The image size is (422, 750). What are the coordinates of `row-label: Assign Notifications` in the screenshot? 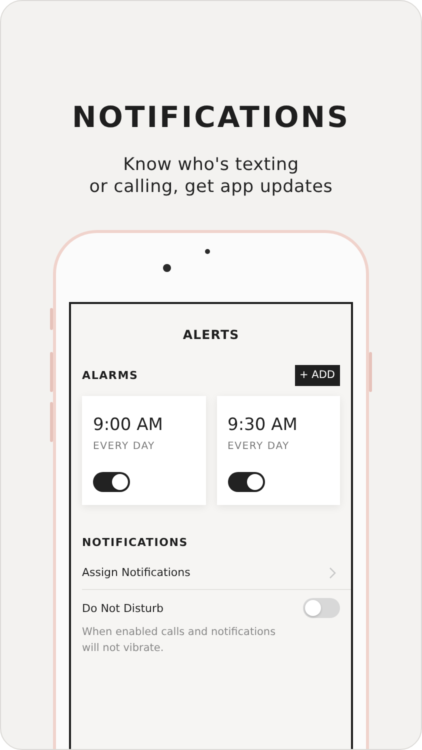 It's located at (136, 572).